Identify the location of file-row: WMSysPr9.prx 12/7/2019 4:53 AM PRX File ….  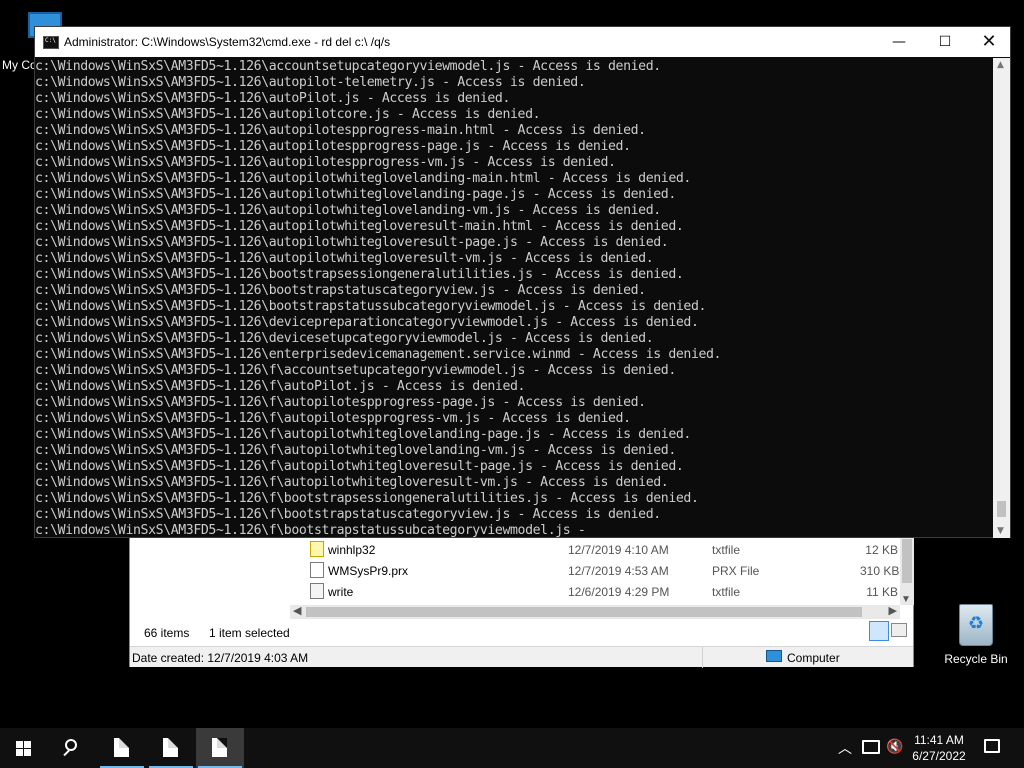
(595, 570).